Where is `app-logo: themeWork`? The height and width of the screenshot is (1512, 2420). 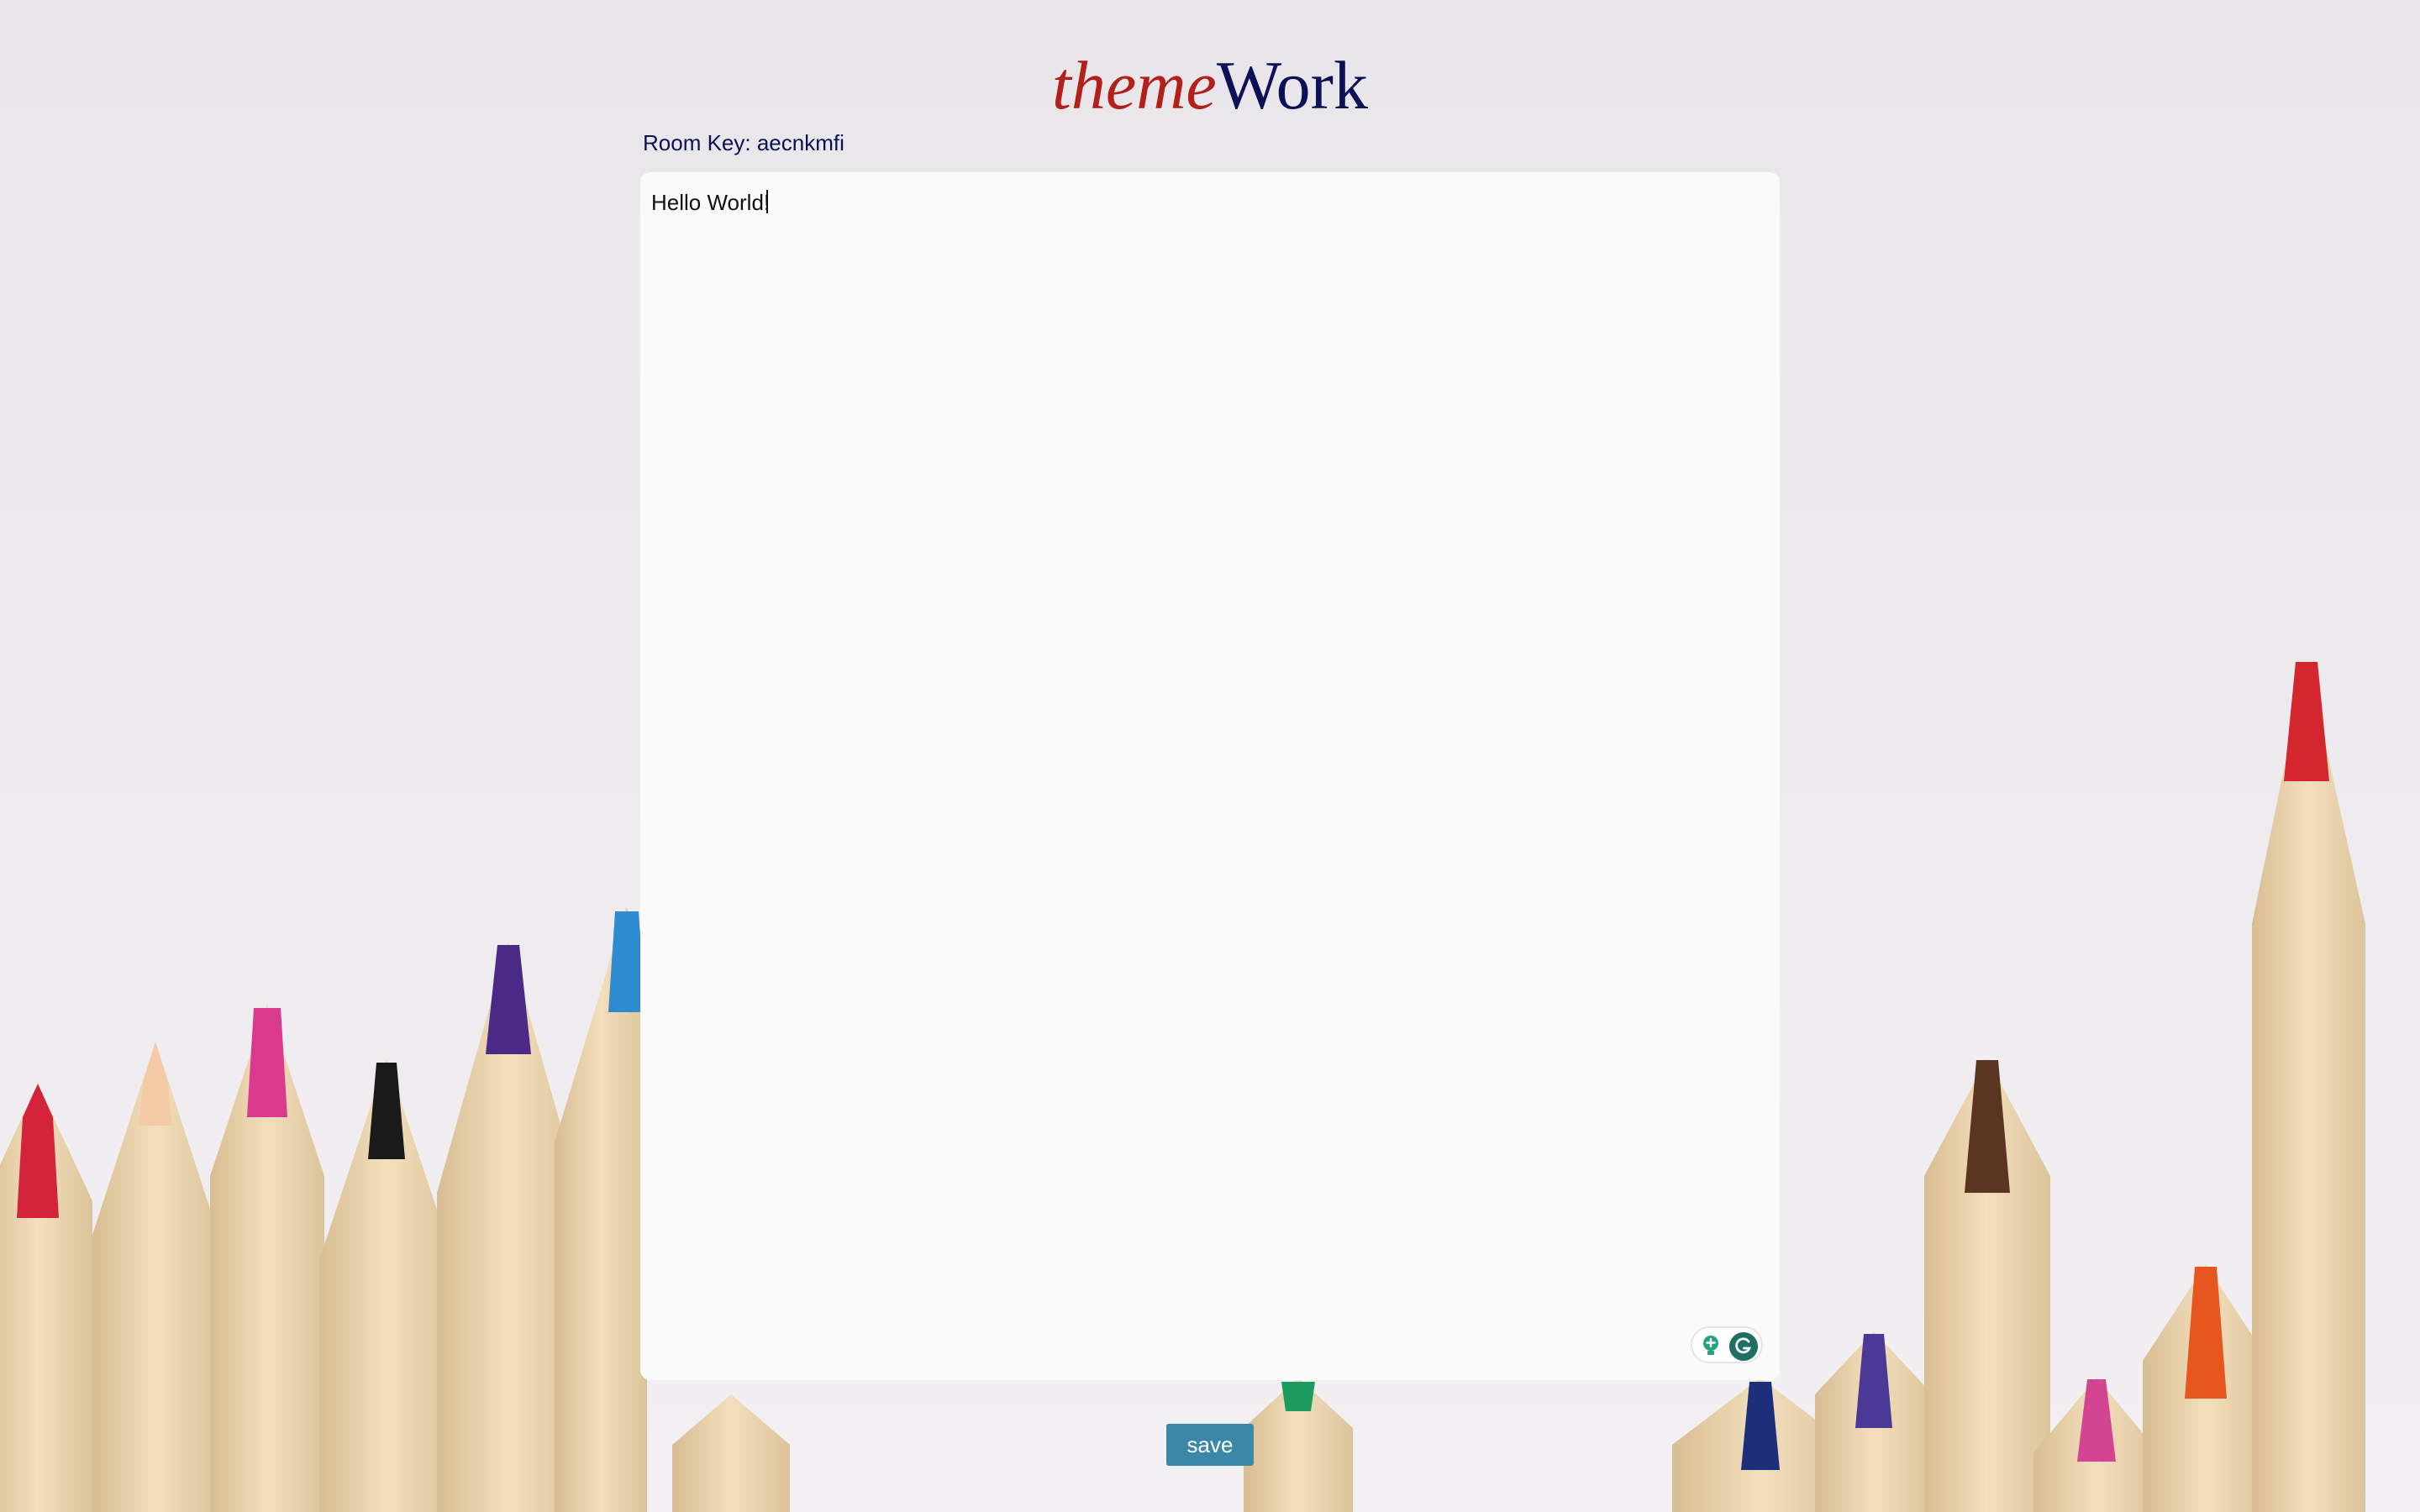
app-logo: themeWork is located at coordinates (1210, 86).